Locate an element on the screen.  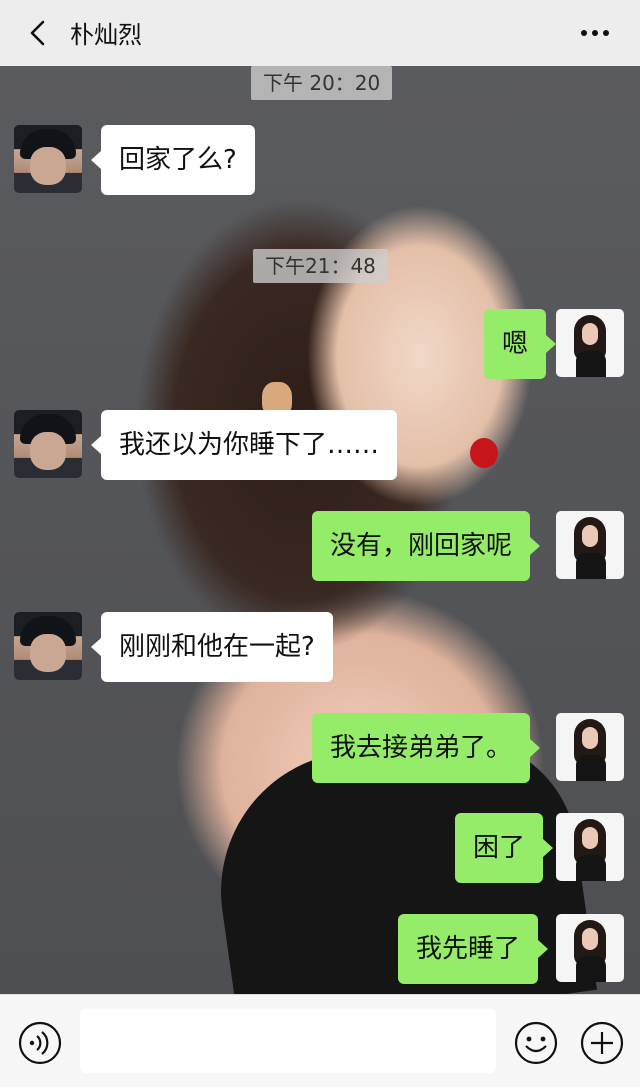
back-chevron-icon is located at coordinates (38, 33).